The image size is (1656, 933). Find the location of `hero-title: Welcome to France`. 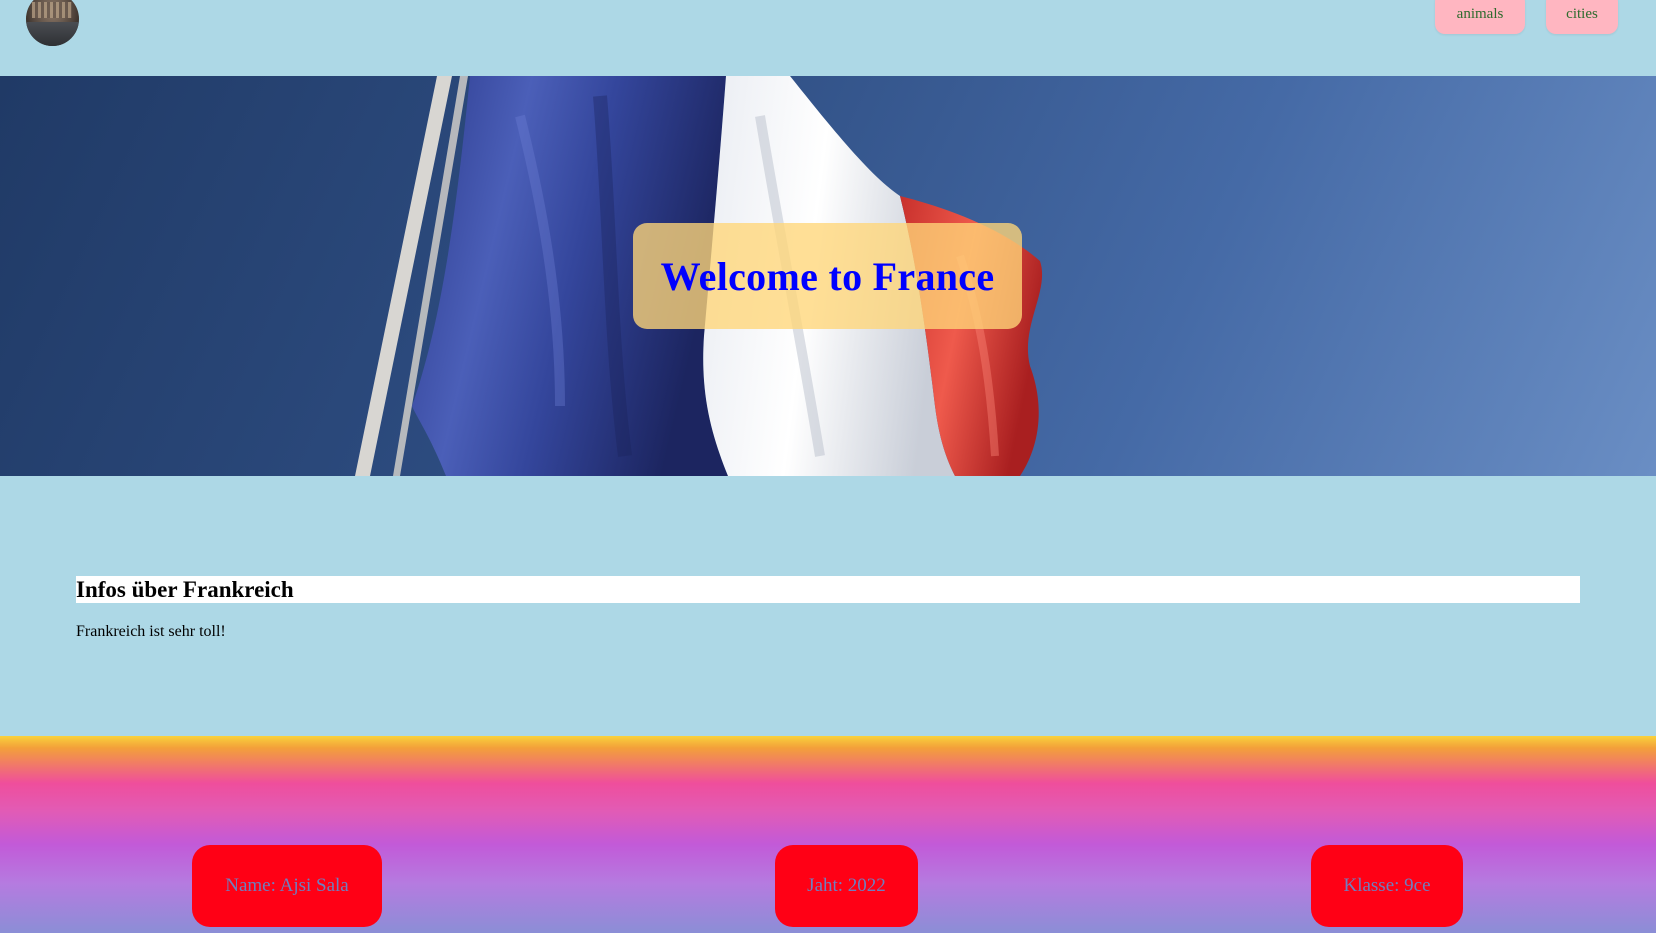

hero-title: Welcome to France is located at coordinates (827, 276).